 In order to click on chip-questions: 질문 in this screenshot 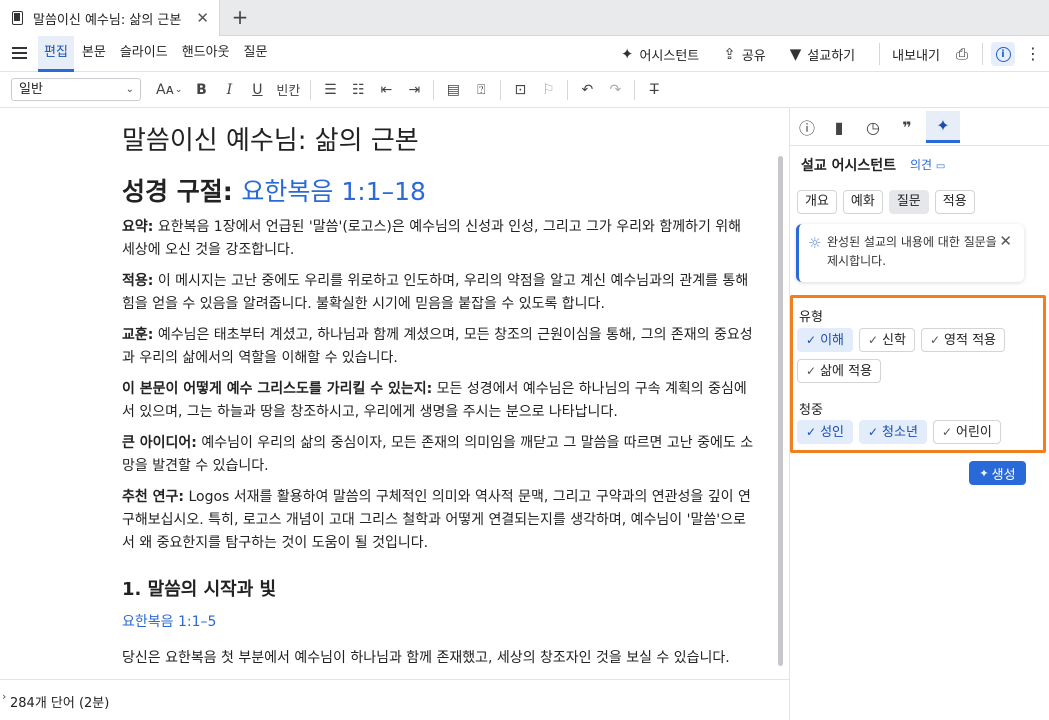, I will do `click(908, 202)`.